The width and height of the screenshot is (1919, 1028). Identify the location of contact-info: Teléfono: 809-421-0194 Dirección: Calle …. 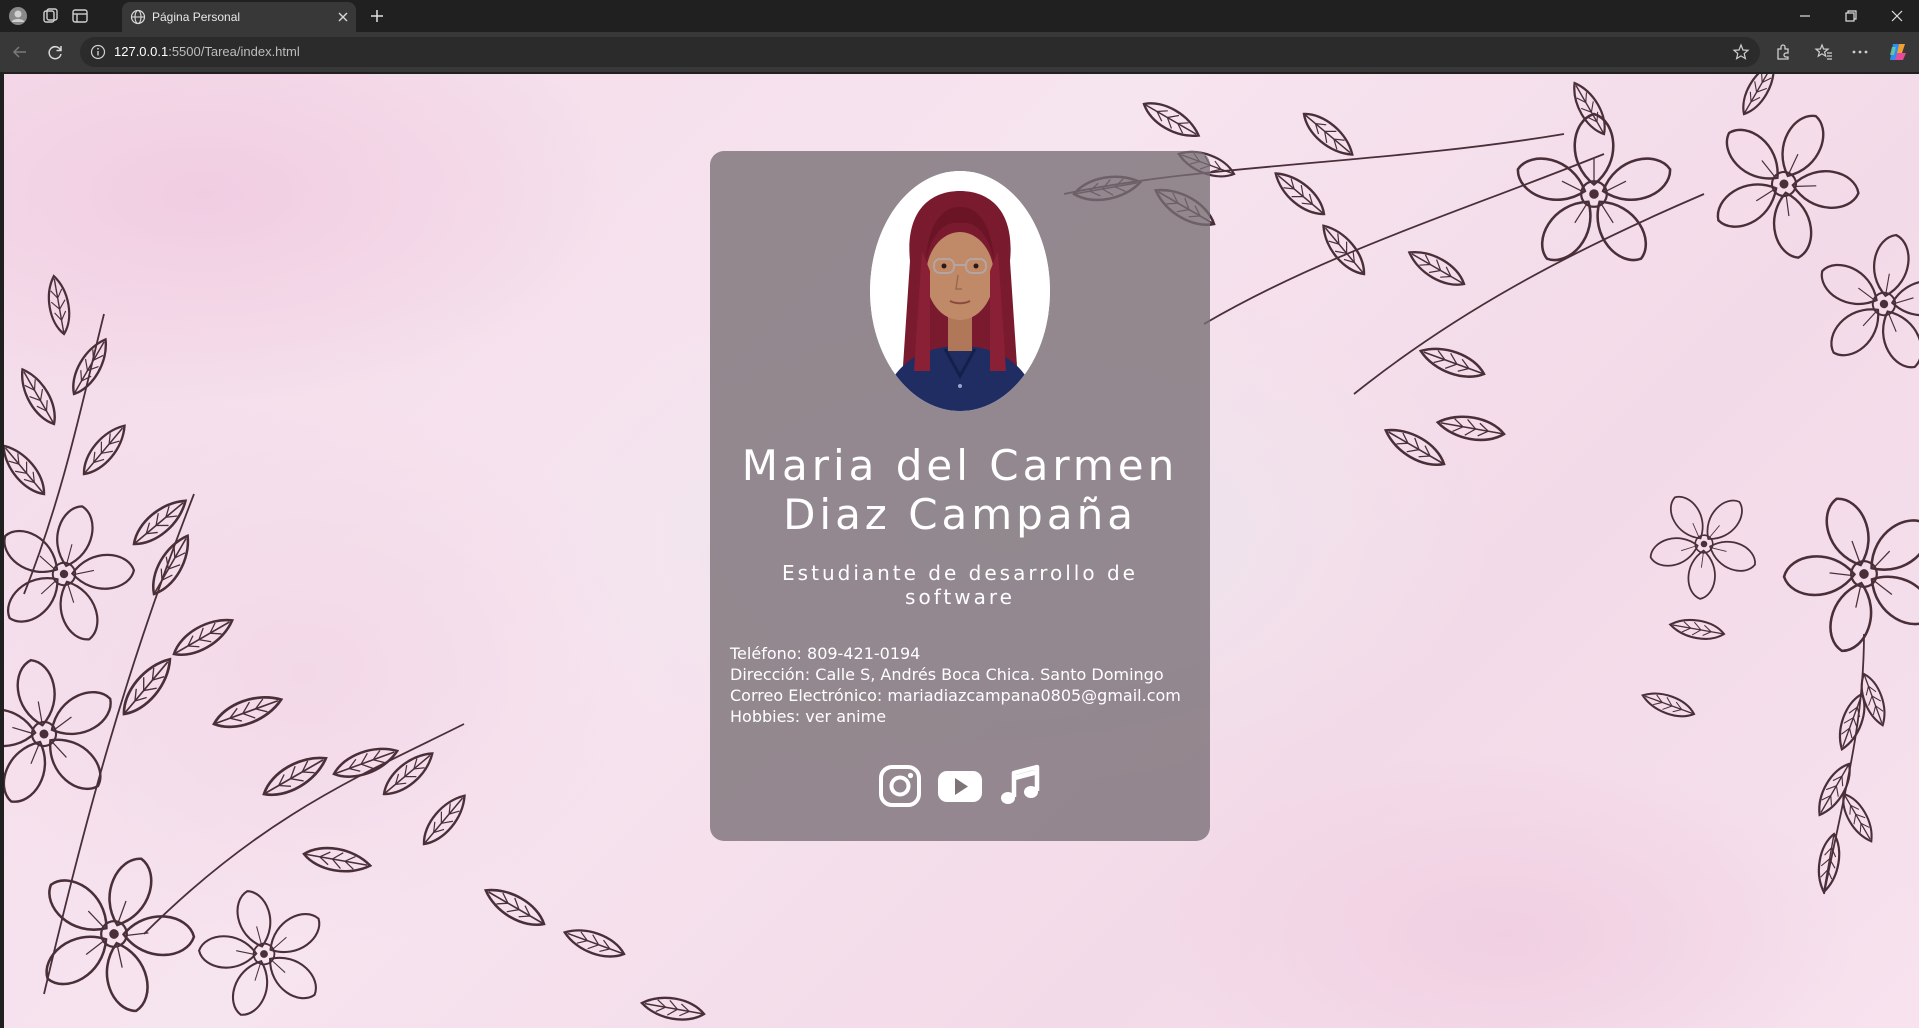
(965, 685).